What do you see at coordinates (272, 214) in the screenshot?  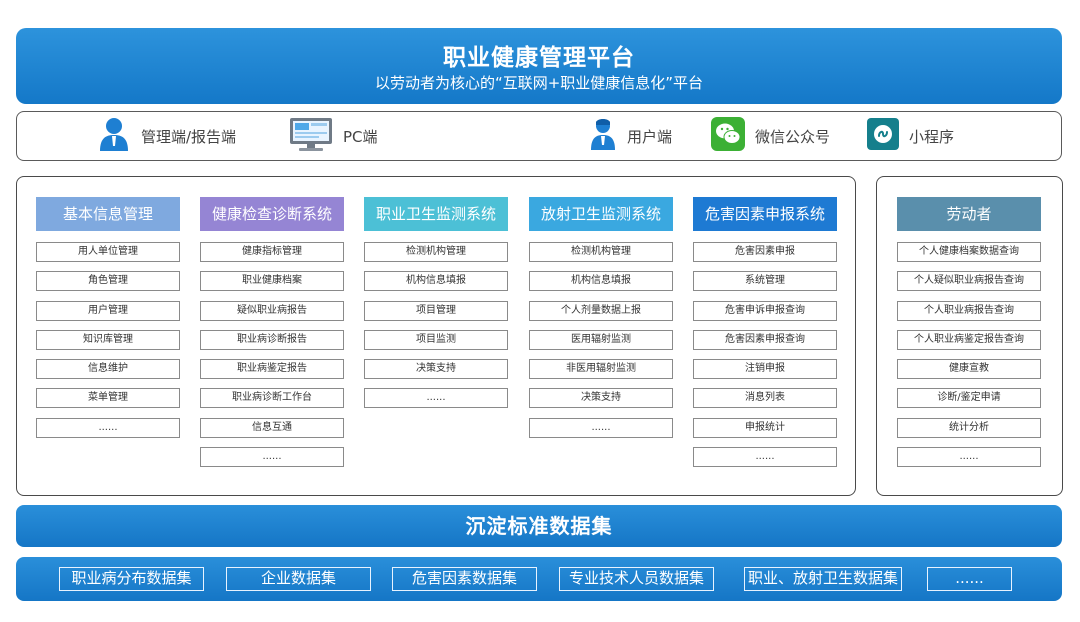 I see `system-title: 健康检查诊断系统` at bounding box center [272, 214].